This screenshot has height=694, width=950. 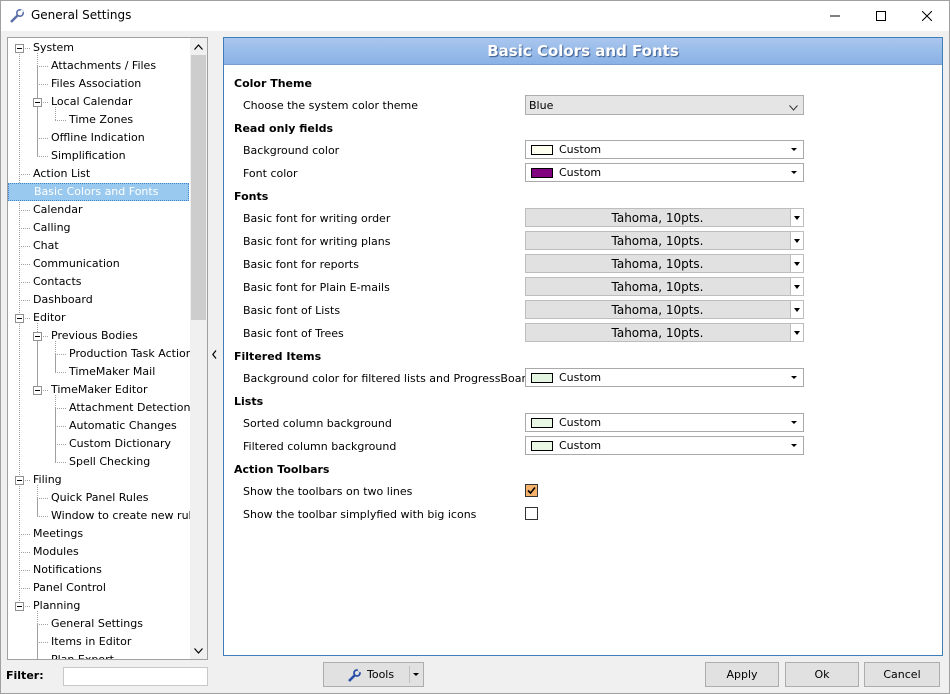 What do you see at coordinates (198, 650) in the screenshot?
I see `scroll-down-arrow-icon` at bounding box center [198, 650].